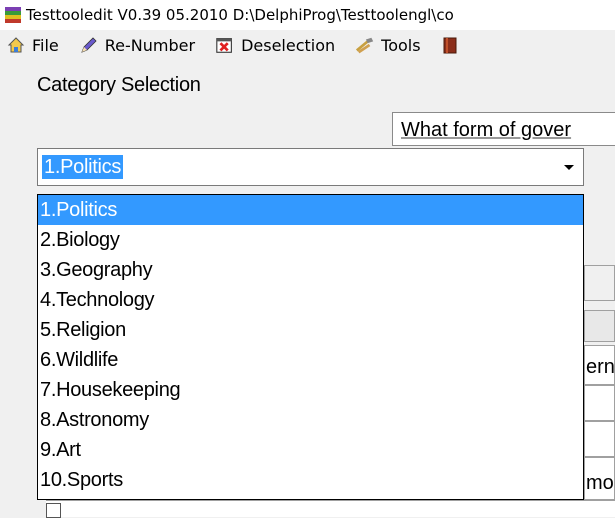 The width and height of the screenshot is (615, 518). What do you see at coordinates (569, 167) in the screenshot?
I see `chevron-down-icon` at bounding box center [569, 167].